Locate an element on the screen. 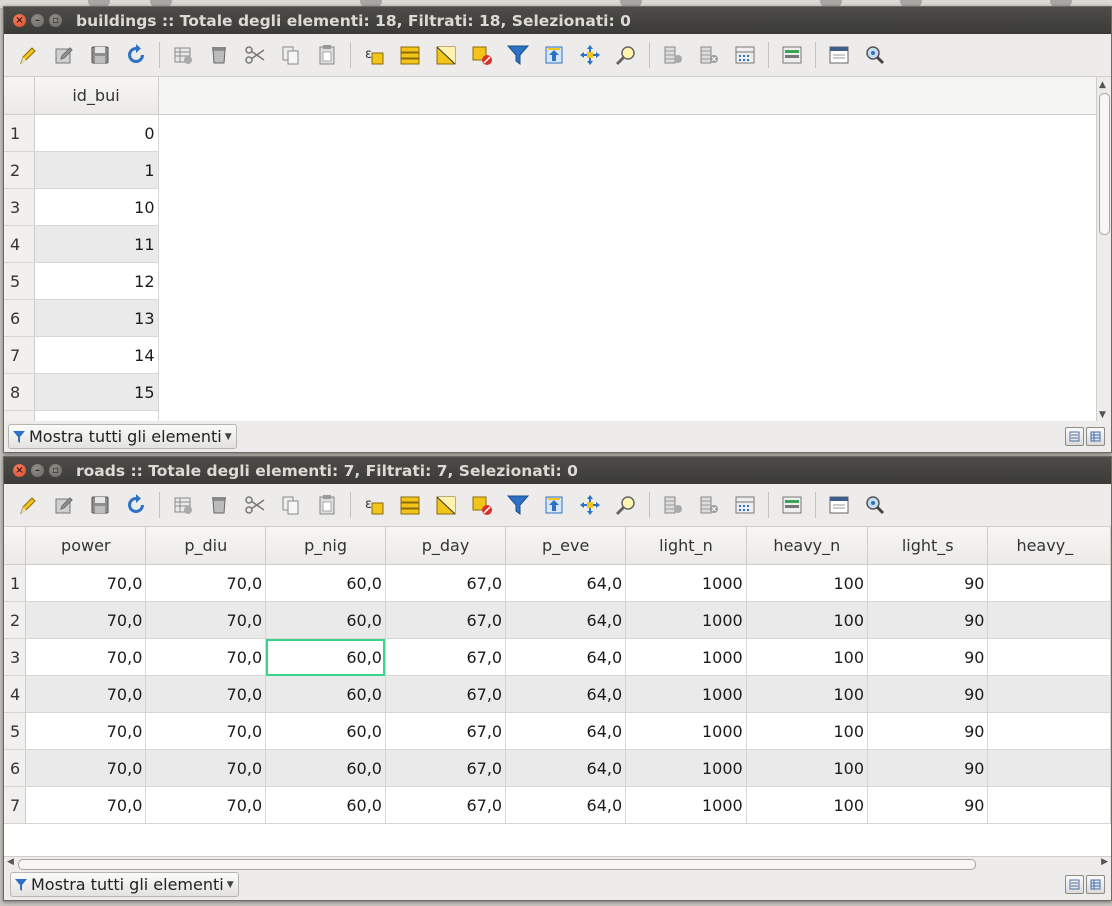 This screenshot has height=906, width=1112. table-row: 6 13 is located at coordinates (550, 318).